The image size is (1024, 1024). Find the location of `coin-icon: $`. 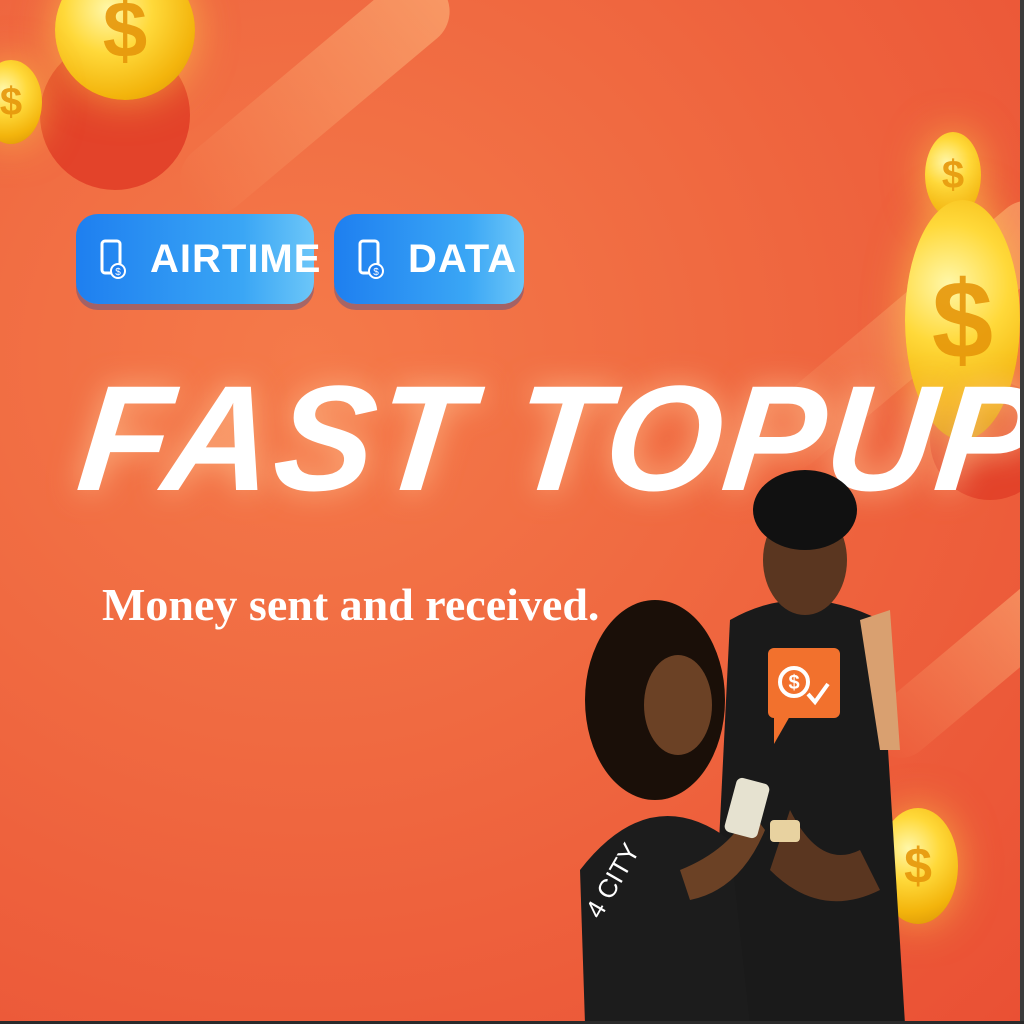

coin-icon: $ is located at coordinates (21, 102).